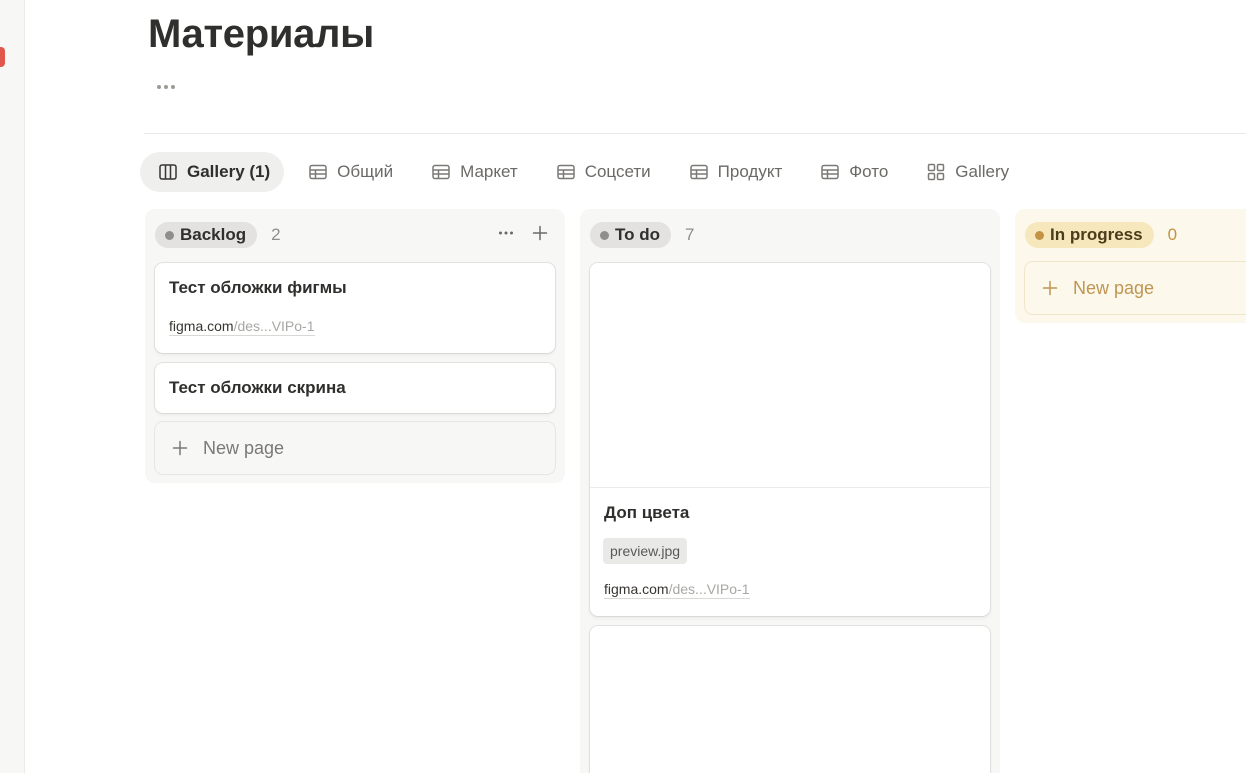 This screenshot has width=1246, height=773. What do you see at coordinates (229, 171) in the screenshot?
I see `tab-label: Gallery (1)` at bounding box center [229, 171].